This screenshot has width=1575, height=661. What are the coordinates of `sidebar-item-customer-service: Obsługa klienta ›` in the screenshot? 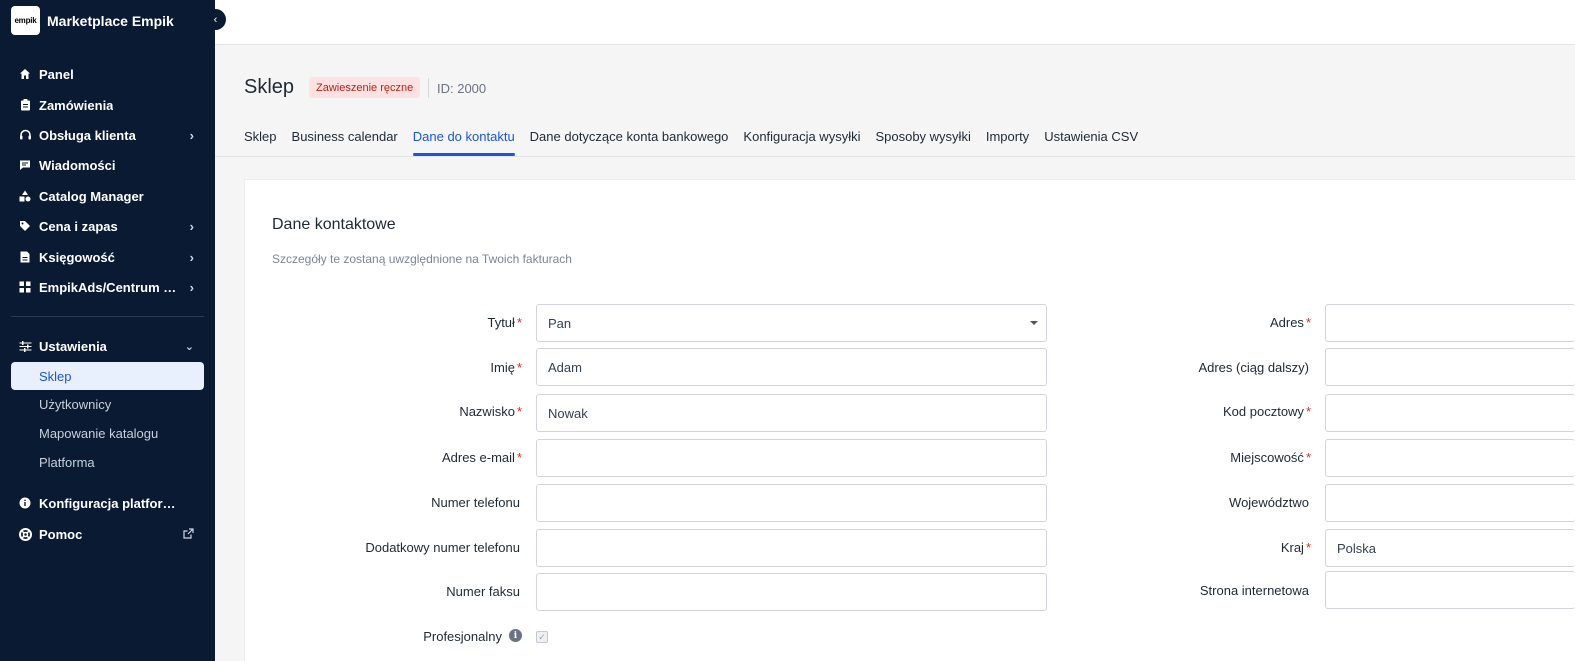 It's located at (107, 135).